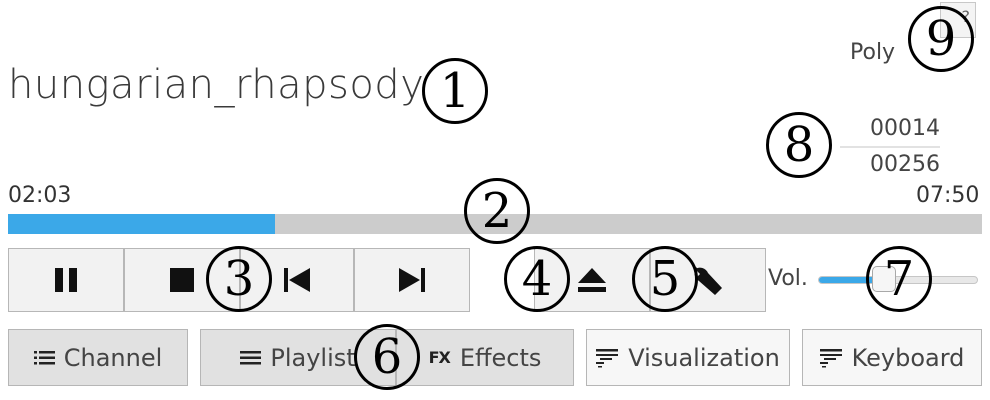  What do you see at coordinates (905, 164) in the screenshot?
I see `position-bottom: 00256` at bounding box center [905, 164].